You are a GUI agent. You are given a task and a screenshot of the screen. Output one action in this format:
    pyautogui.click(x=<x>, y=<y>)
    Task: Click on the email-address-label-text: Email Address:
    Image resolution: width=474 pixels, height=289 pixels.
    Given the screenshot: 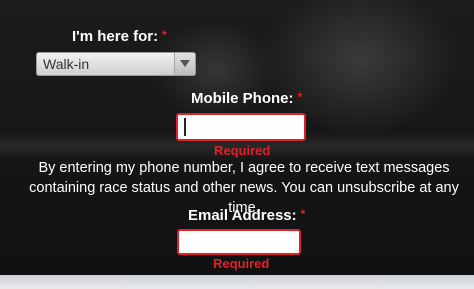 What is the action you would take?
    pyautogui.click(x=242, y=215)
    